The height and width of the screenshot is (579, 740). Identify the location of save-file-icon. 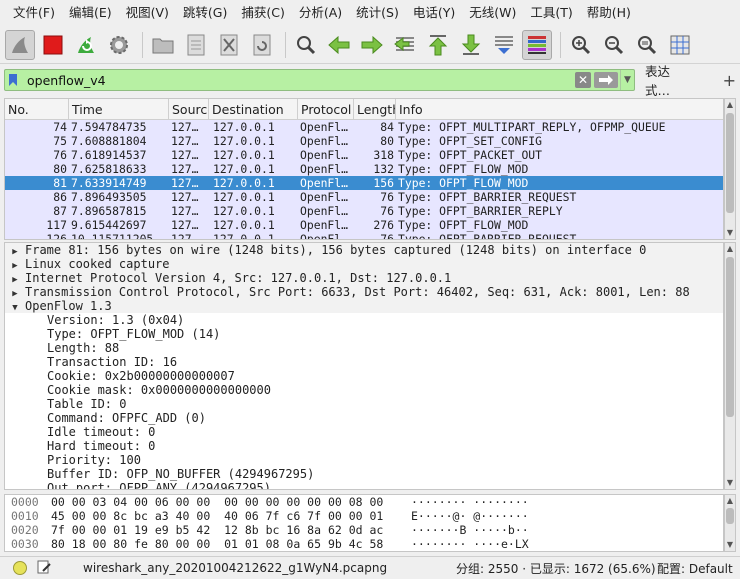
(196, 45).